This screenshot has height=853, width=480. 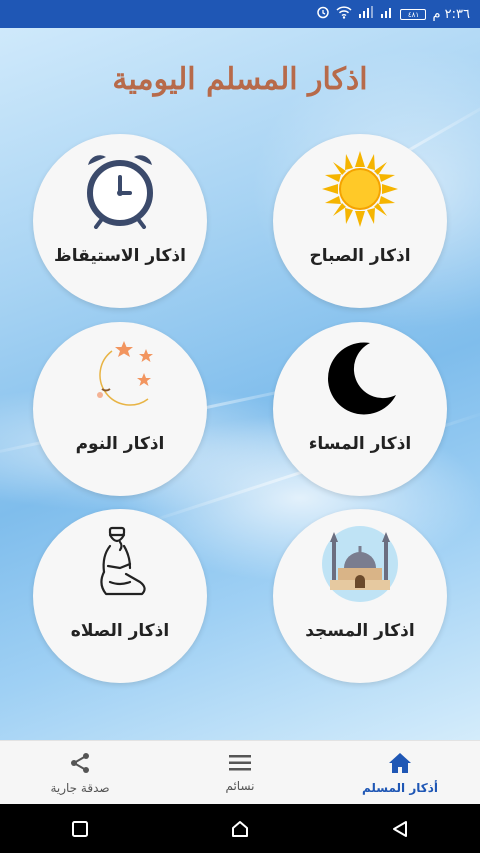 I want to click on tile-label: اذكار المساء, so click(x=360, y=444).